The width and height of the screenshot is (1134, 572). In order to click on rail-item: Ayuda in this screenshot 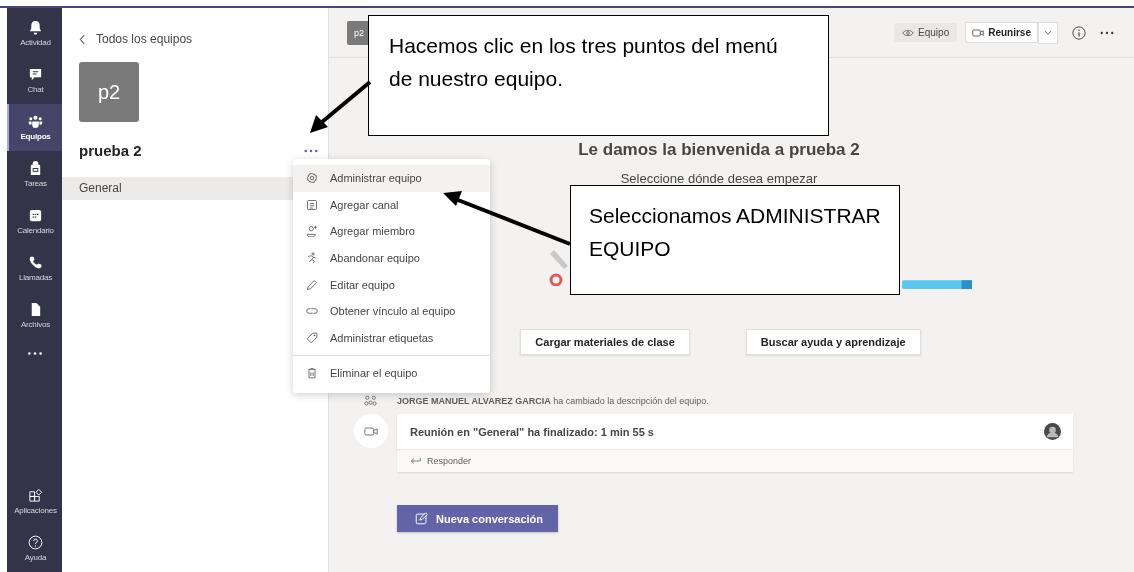, I will do `click(34, 548)`.